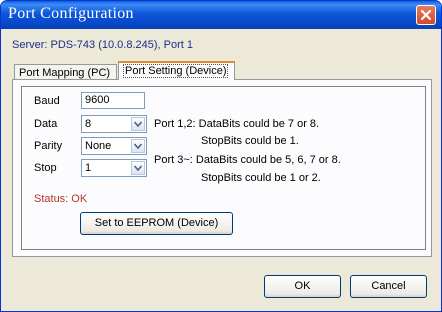 The height and width of the screenshot is (312, 442). What do you see at coordinates (114, 168) in the screenshot?
I see `stop-select: 1` at bounding box center [114, 168].